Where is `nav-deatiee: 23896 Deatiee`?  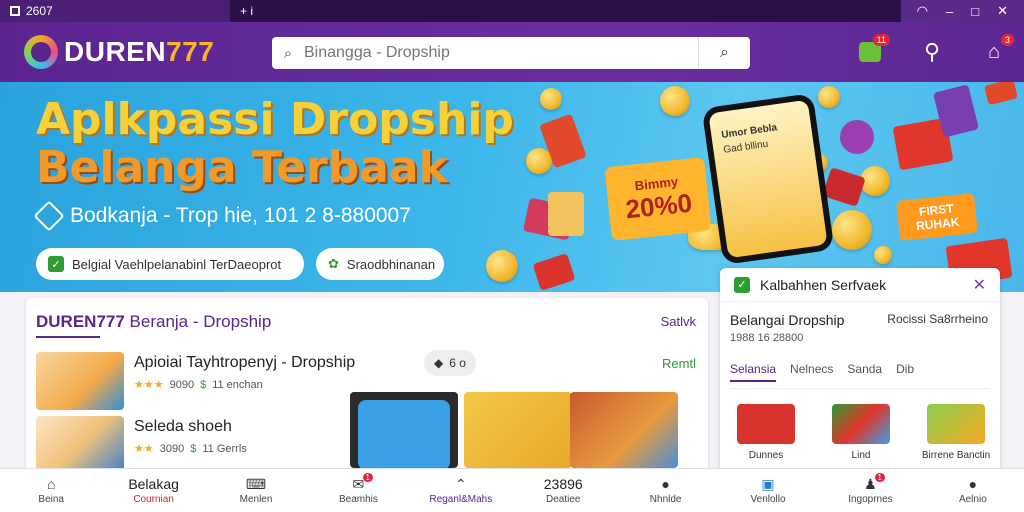
nav-deatiee: 23896 Deatiee is located at coordinates (563, 490).